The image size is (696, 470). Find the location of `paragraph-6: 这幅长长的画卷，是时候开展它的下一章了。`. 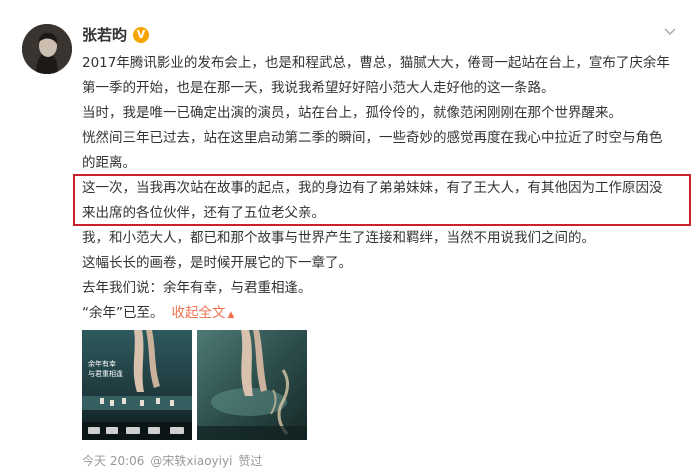

paragraph-6: 这幅长长的画卷，是时候开展它的下一章了。 is located at coordinates (217, 263).